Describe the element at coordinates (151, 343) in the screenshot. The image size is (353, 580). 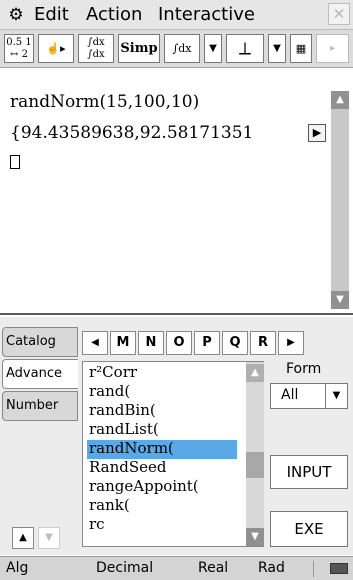
I see `letter-key-n: N` at that location.